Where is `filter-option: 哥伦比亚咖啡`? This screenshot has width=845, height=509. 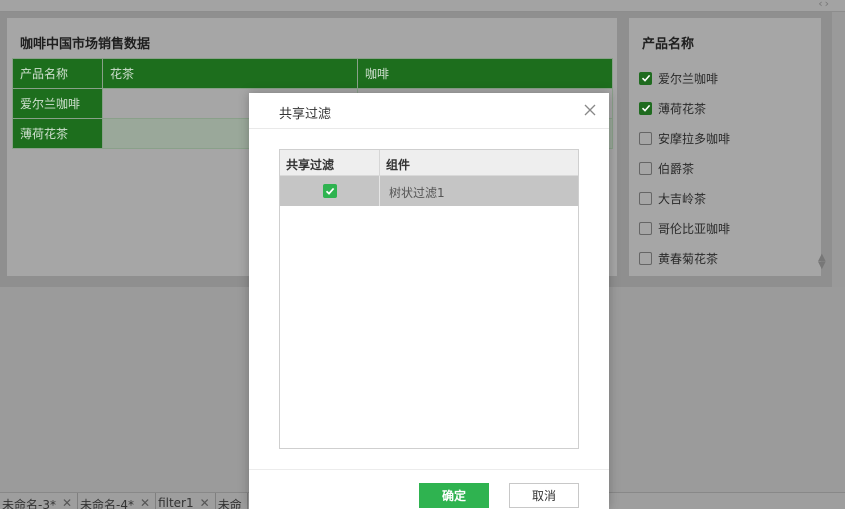
filter-option: 哥伦比亚咖啡 is located at coordinates (684, 228).